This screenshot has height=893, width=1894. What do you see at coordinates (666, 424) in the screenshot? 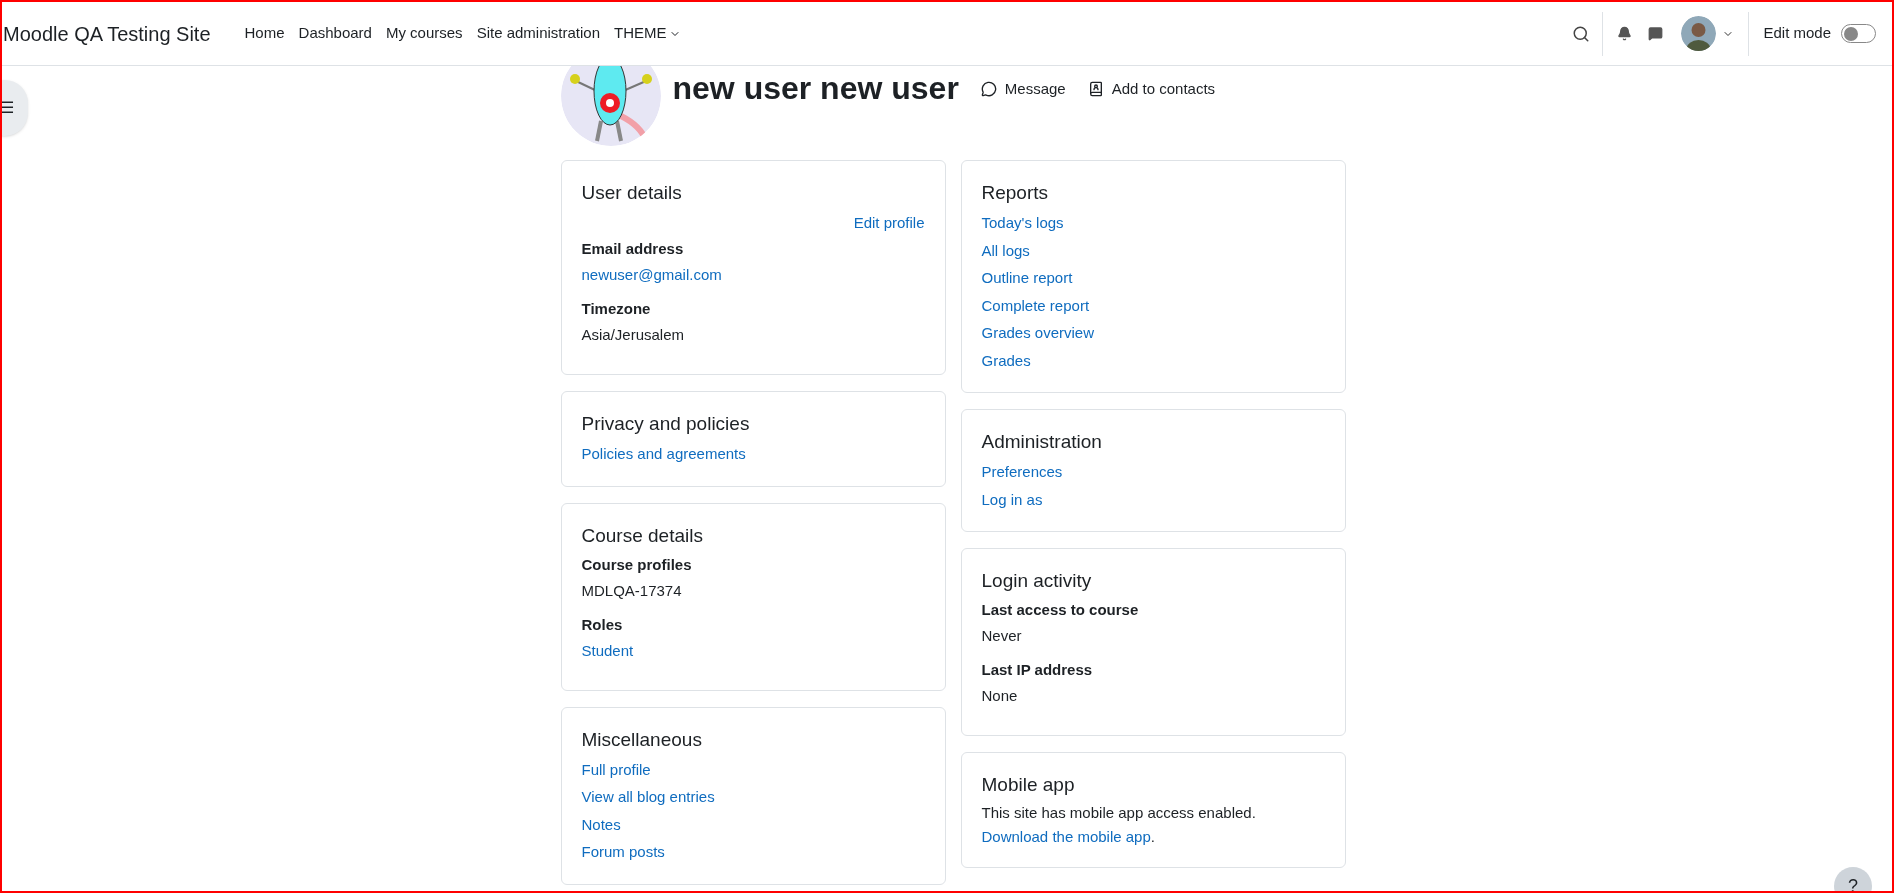
I see `card-title: Privacy and policies` at bounding box center [666, 424].